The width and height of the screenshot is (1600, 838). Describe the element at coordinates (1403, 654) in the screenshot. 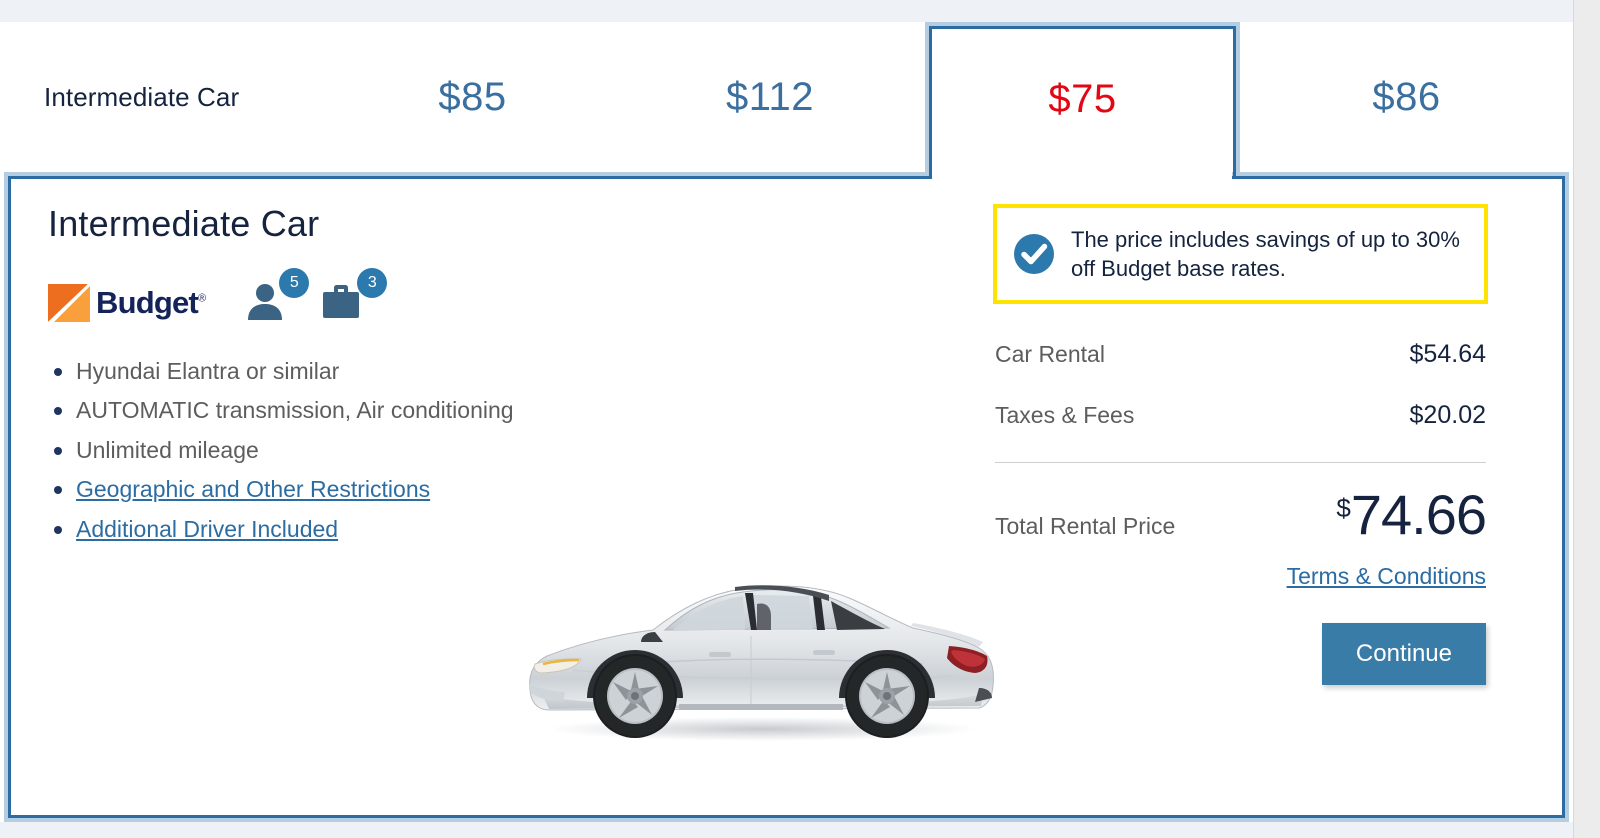

I see `continue-button: Continue` at that location.